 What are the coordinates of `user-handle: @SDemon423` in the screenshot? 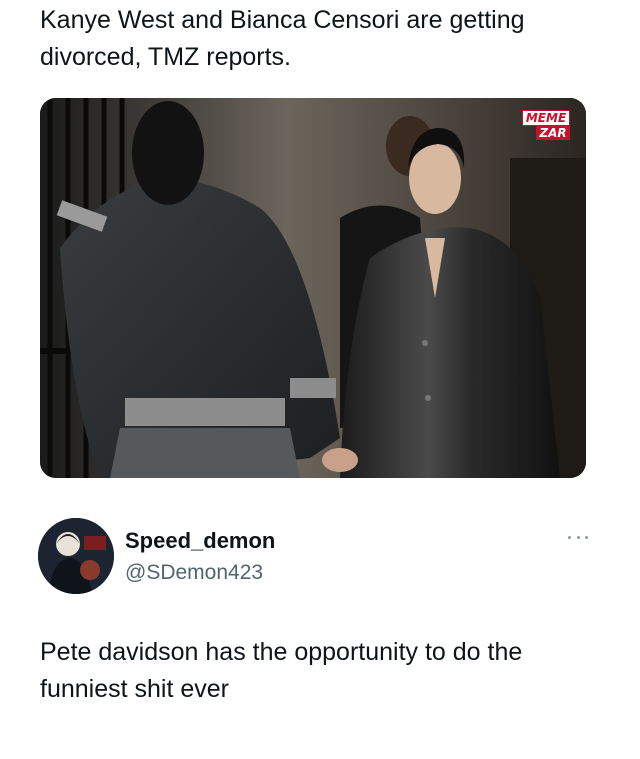 It's located at (194, 573).